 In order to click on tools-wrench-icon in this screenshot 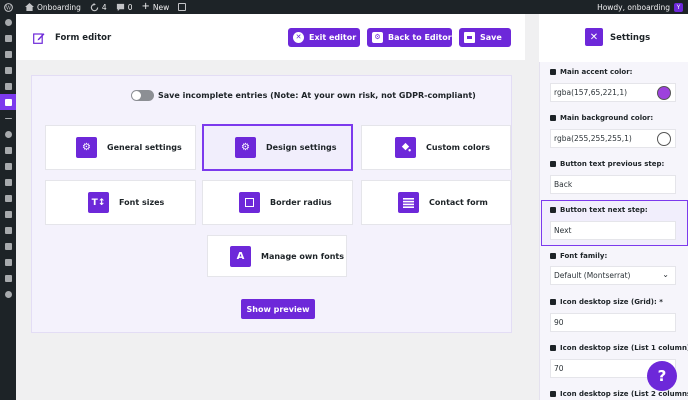, I will do `click(8, 246)`.